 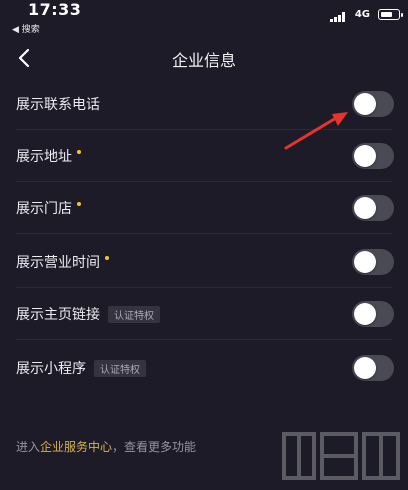 What do you see at coordinates (204, 208) in the screenshot?
I see `setting-row-store: 展示门店` at bounding box center [204, 208].